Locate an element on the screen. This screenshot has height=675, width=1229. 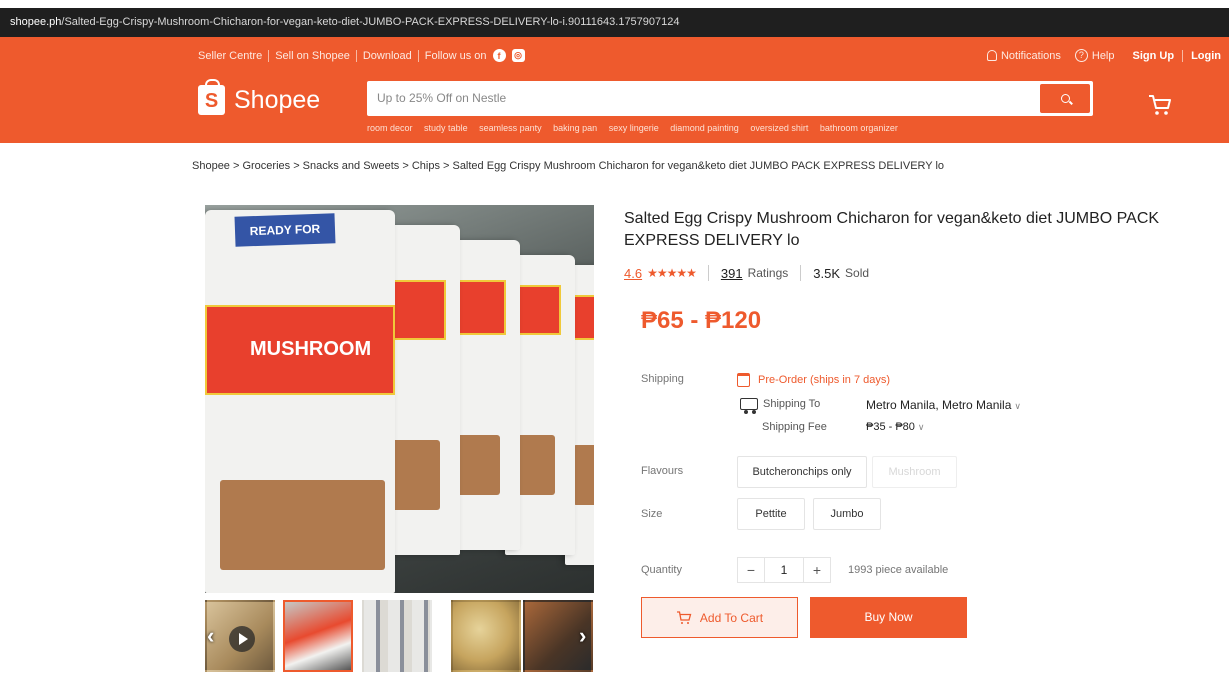
rating-stars-icon: ★★★★★ is located at coordinates (672, 273).